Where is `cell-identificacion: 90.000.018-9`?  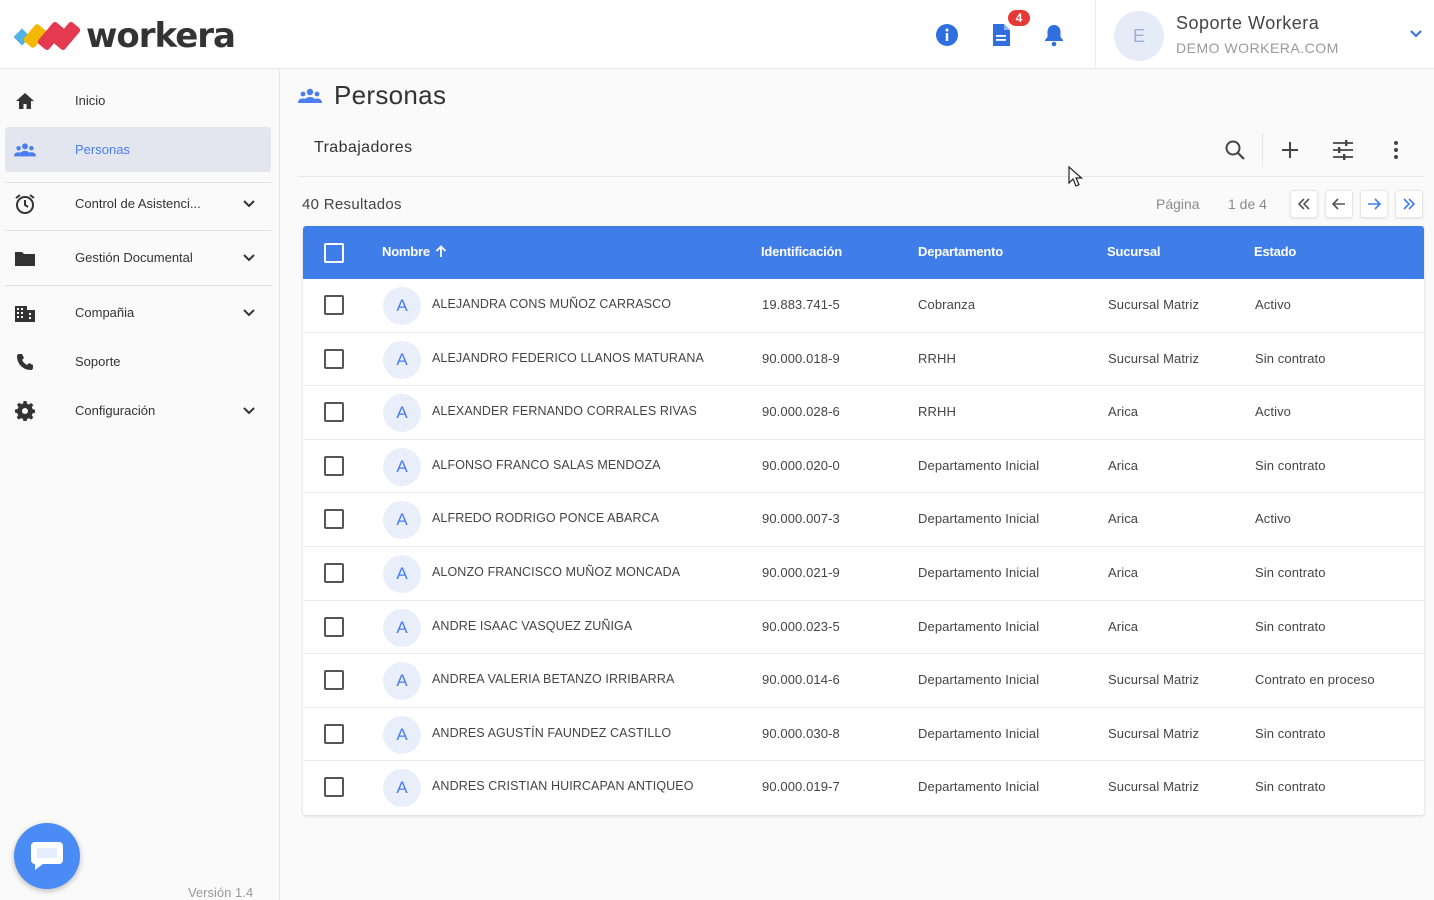 cell-identificacion: 90.000.018-9 is located at coordinates (801, 358).